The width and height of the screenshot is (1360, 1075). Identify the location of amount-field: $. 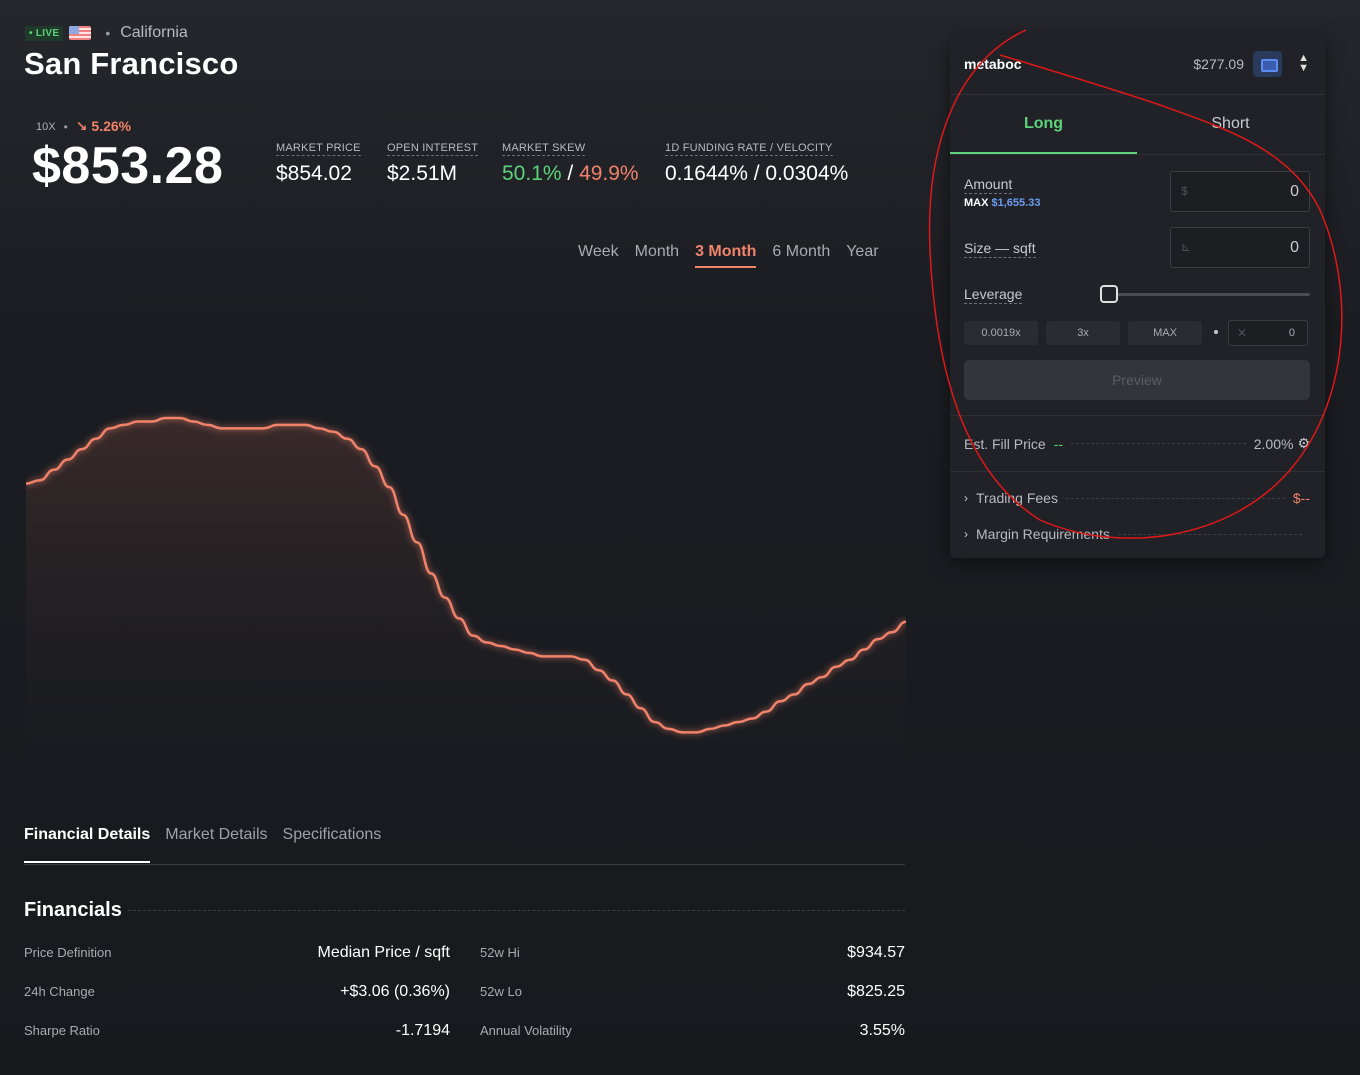
(1240, 191).